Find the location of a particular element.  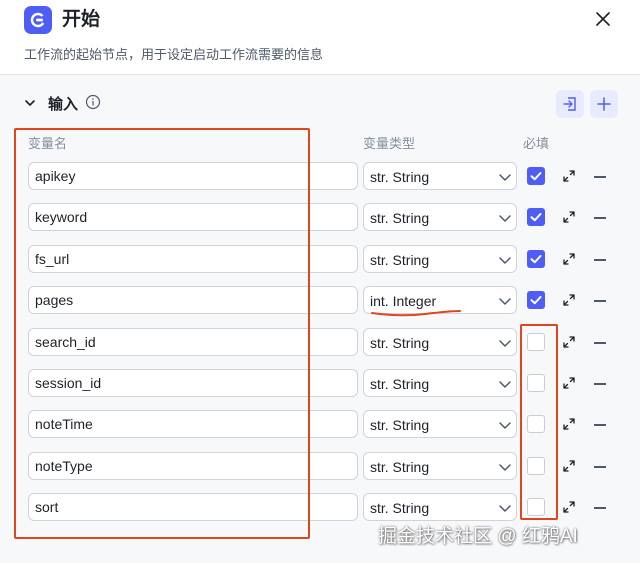

column-header-required: 必填 is located at coordinates (536, 143).